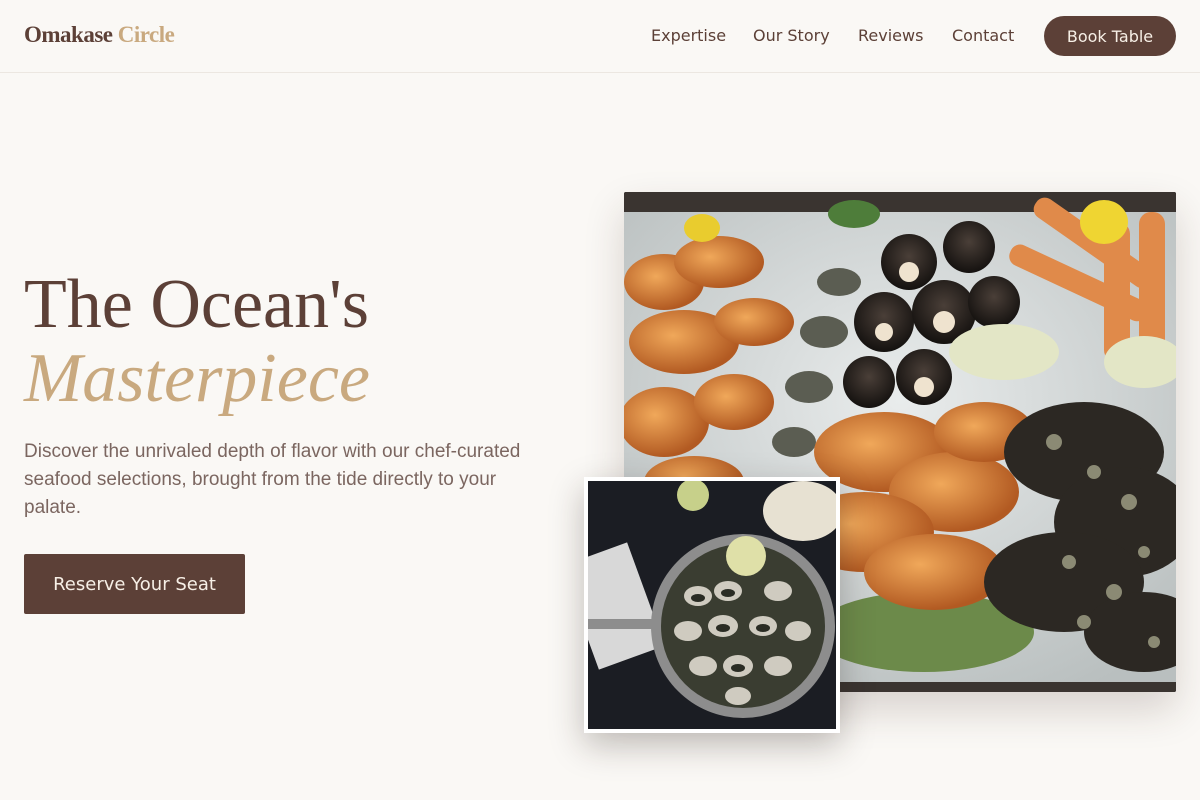 The width and height of the screenshot is (1200, 800). What do you see at coordinates (890, 35) in the screenshot?
I see `nav-link-reviews: Reviews` at bounding box center [890, 35].